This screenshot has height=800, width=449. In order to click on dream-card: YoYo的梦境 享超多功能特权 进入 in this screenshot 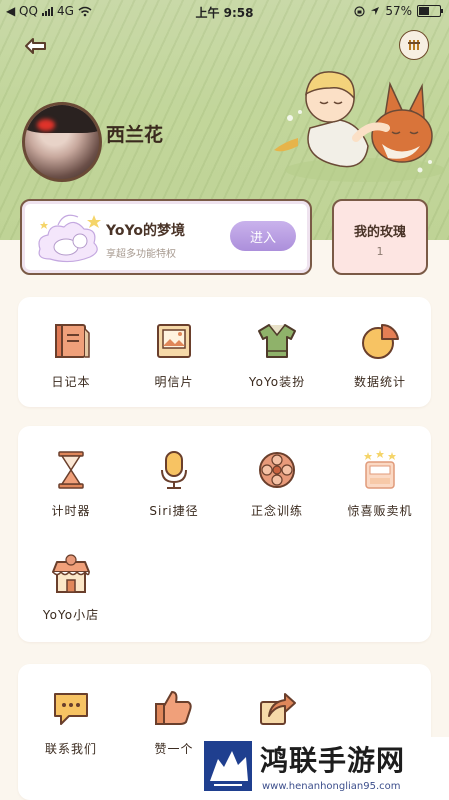, I will do `click(166, 237)`.